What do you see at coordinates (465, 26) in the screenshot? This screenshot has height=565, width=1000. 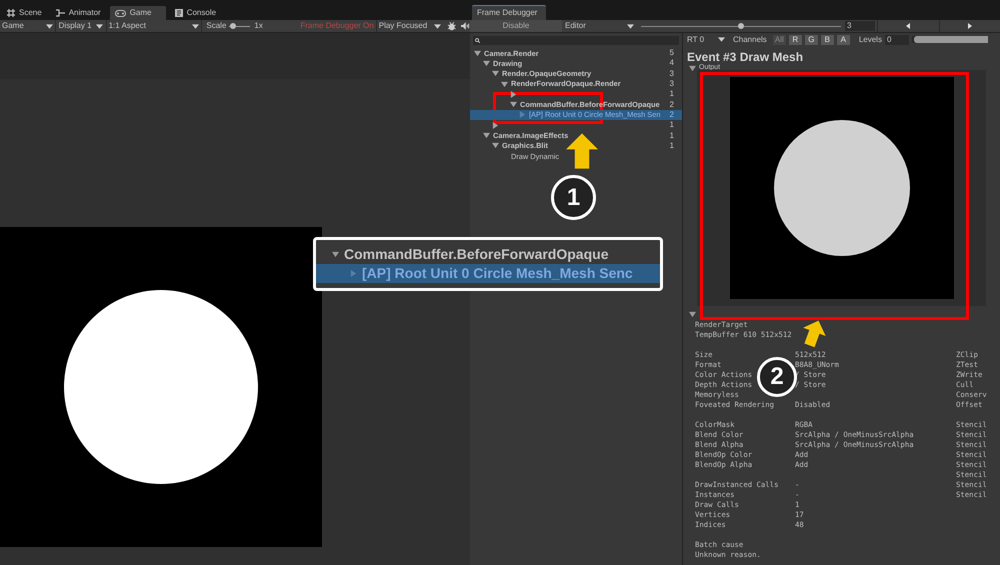 I see `speaker-icon` at bounding box center [465, 26].